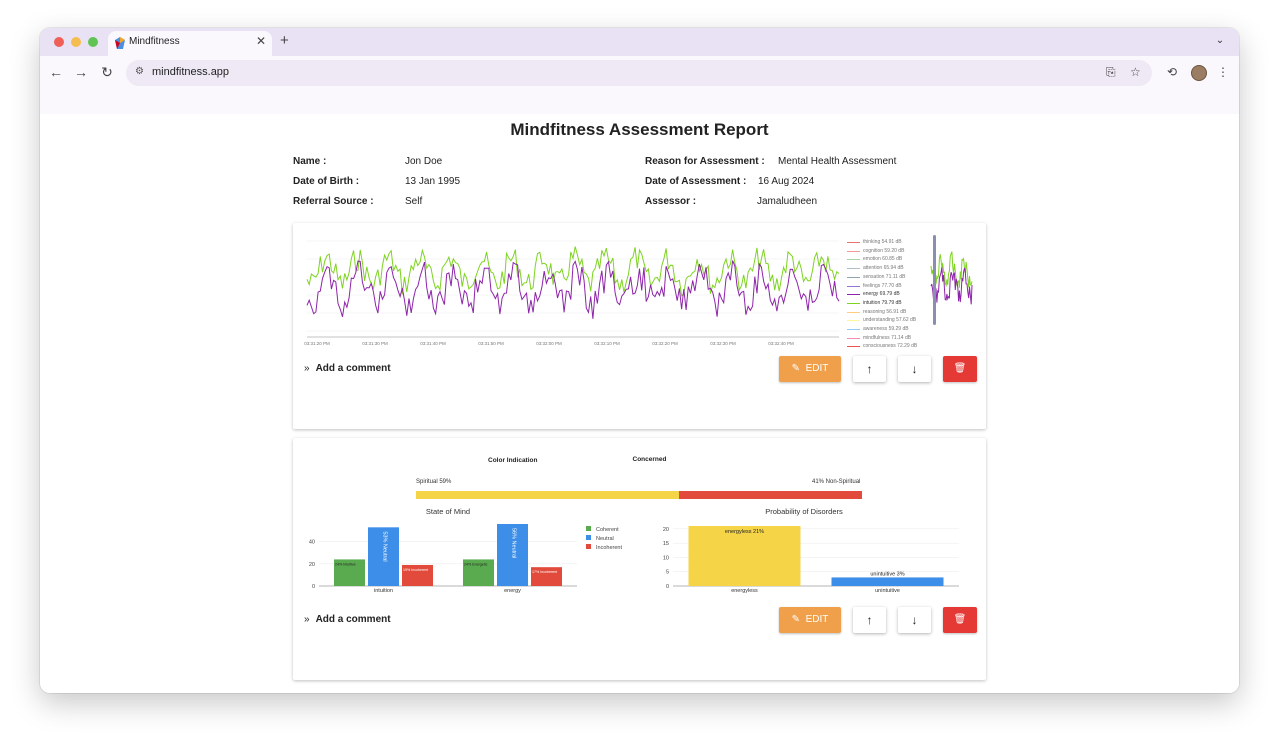 The image size is (1280, 747). Describe the element at coordinates (347, 368) in the screenshot. I see `add-comment-toggle: » Add a comment` at that location.